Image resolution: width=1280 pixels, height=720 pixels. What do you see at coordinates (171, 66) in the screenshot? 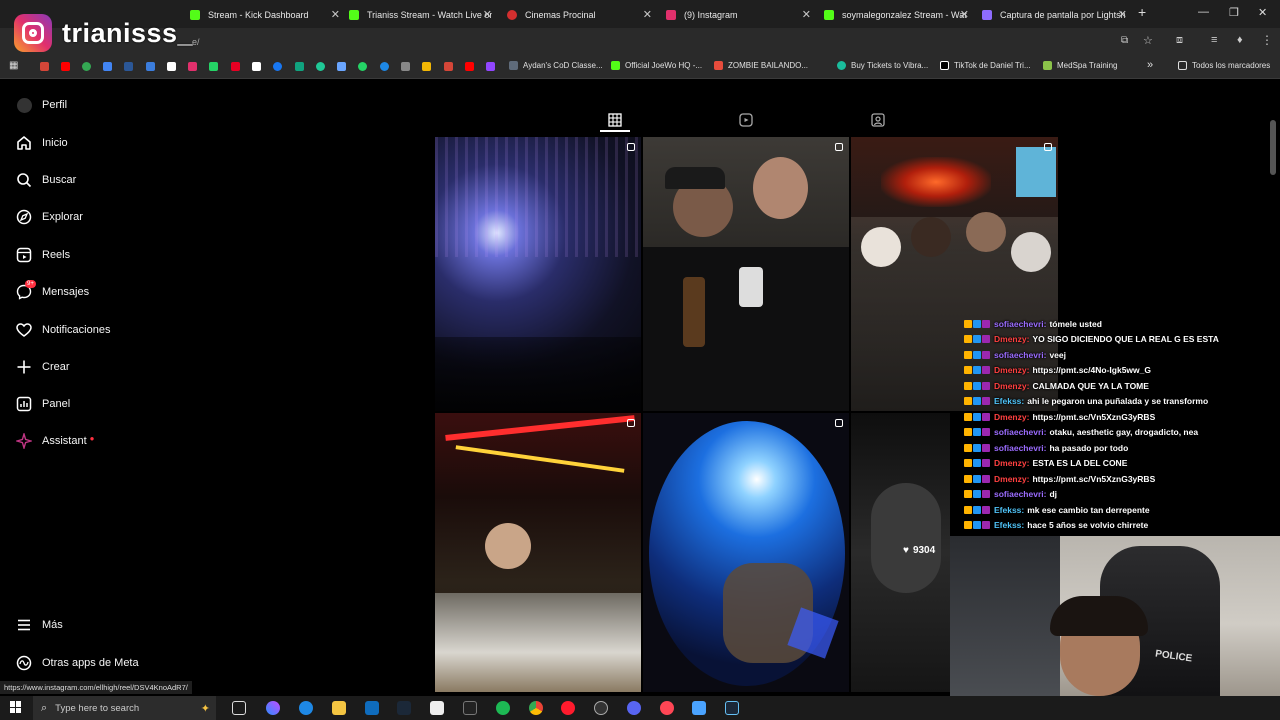
I see `x-icon` at bounding box center [171, 66].